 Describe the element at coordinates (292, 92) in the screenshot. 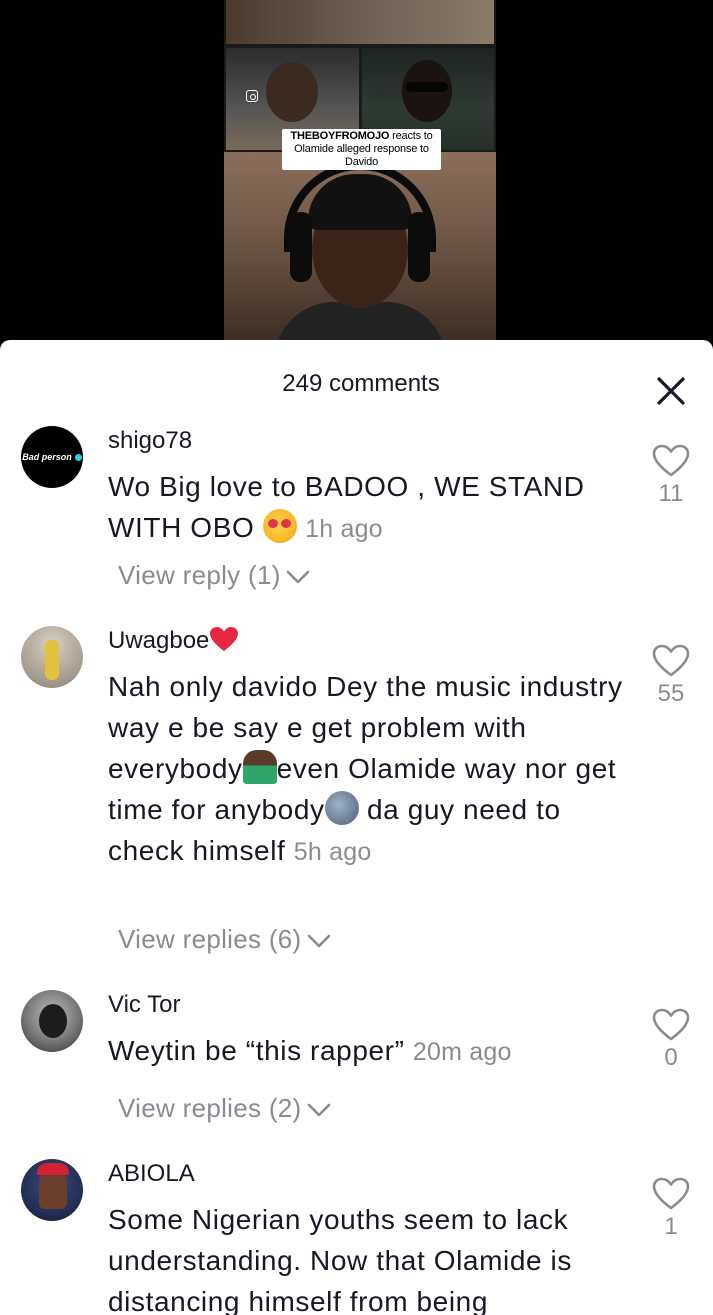

I see `person-silhouette` at that location.